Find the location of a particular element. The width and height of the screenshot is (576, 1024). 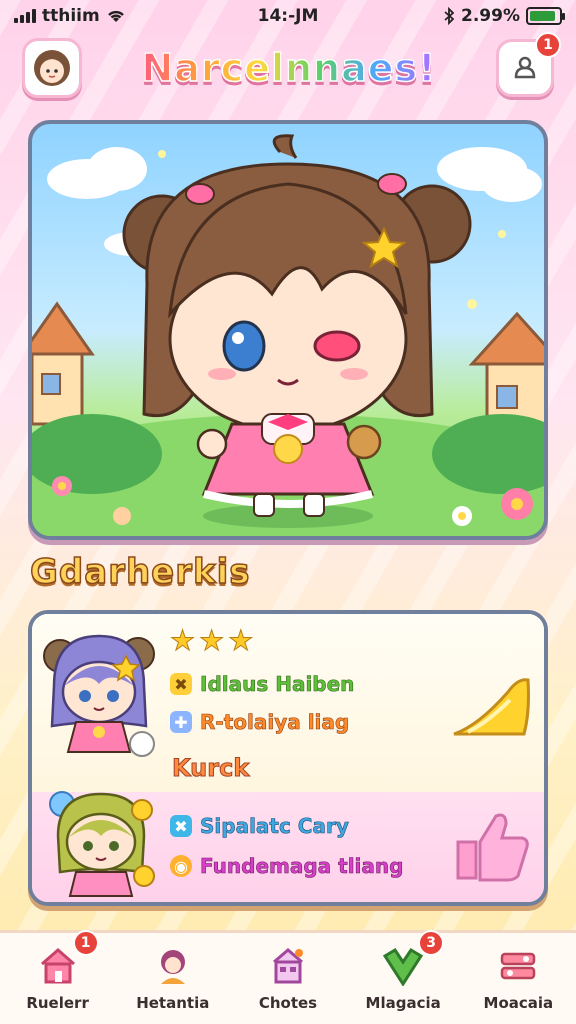

building-icon is located at coordinates (287, 965).